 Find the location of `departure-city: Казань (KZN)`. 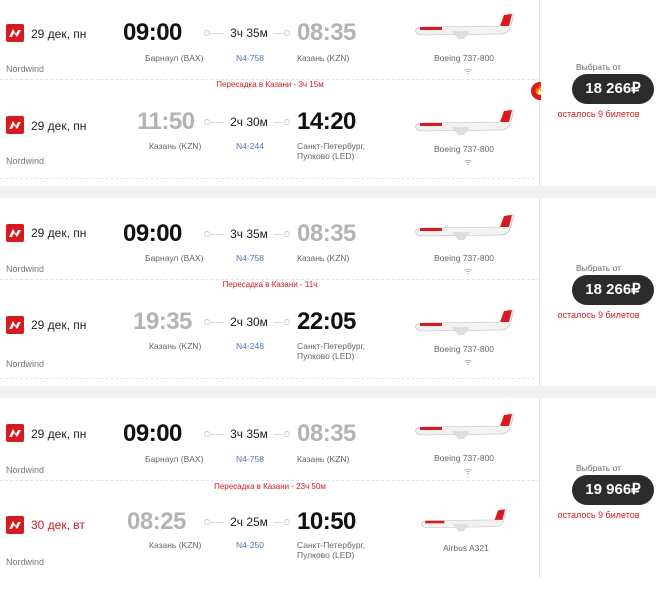

departure-city: Казань (KZN) is located at coordinates (175, 346).